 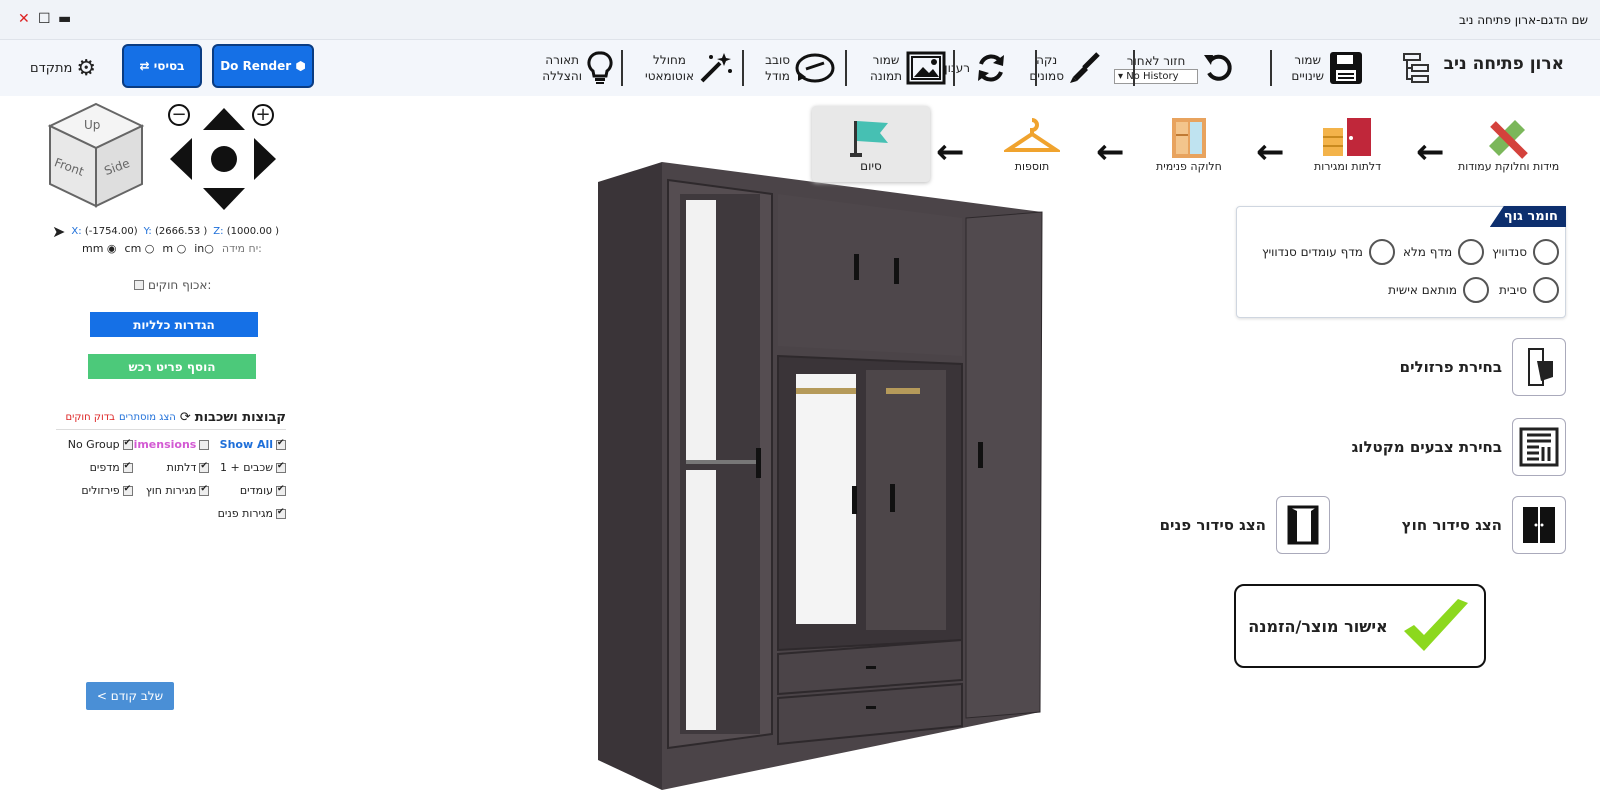 What do you see at coordinates (1508, 144) in the screenshot?
I see `step-dimensions: מידות וחלוקת עמודות` at bounding box center [1508, 144].